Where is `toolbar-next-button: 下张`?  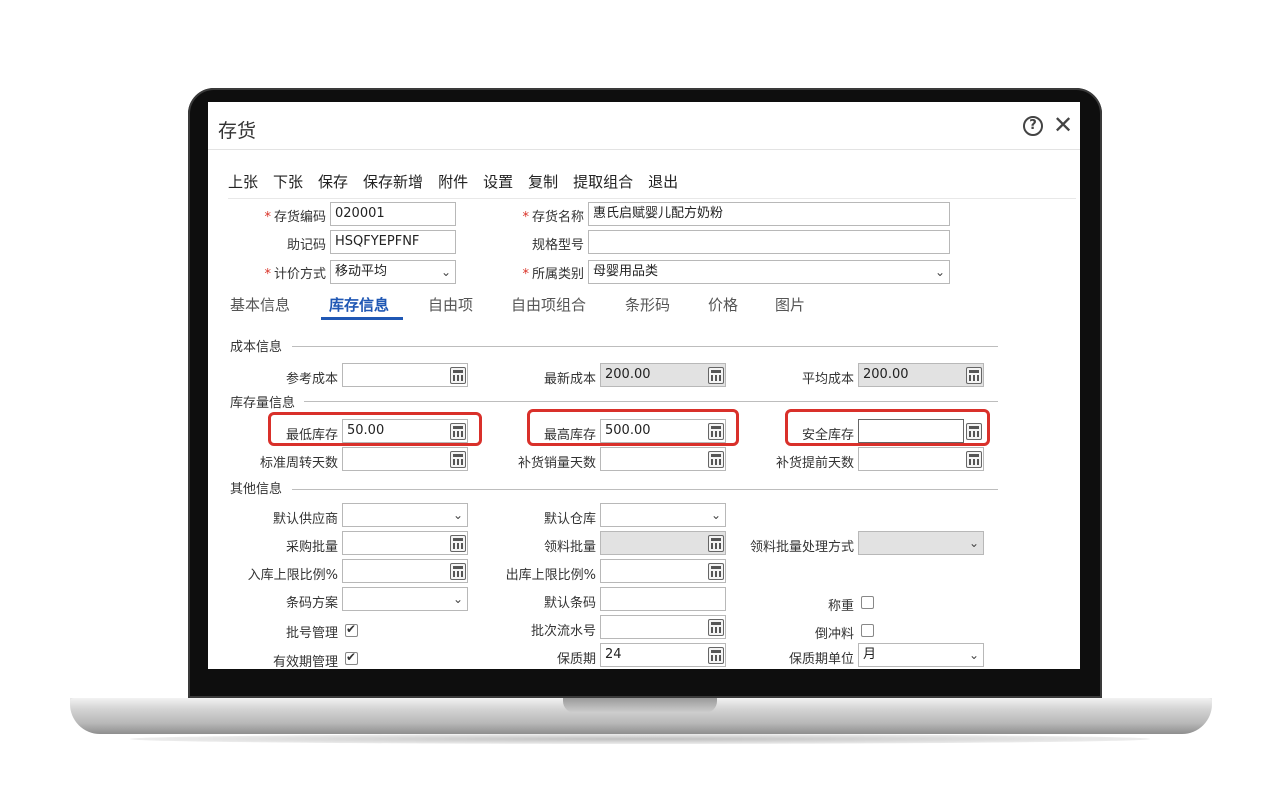
toolbar-next-button: 下张 is located at coordinates (288, 182).